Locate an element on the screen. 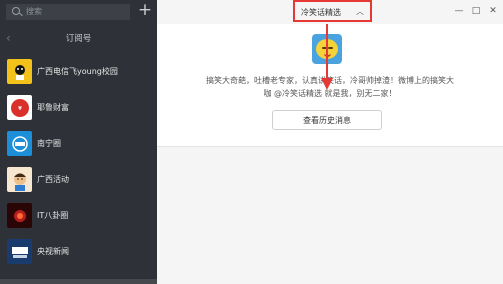 The height and width of the screenshot is (284, 503). minimize-button: — is located at coordinates (459, 11).